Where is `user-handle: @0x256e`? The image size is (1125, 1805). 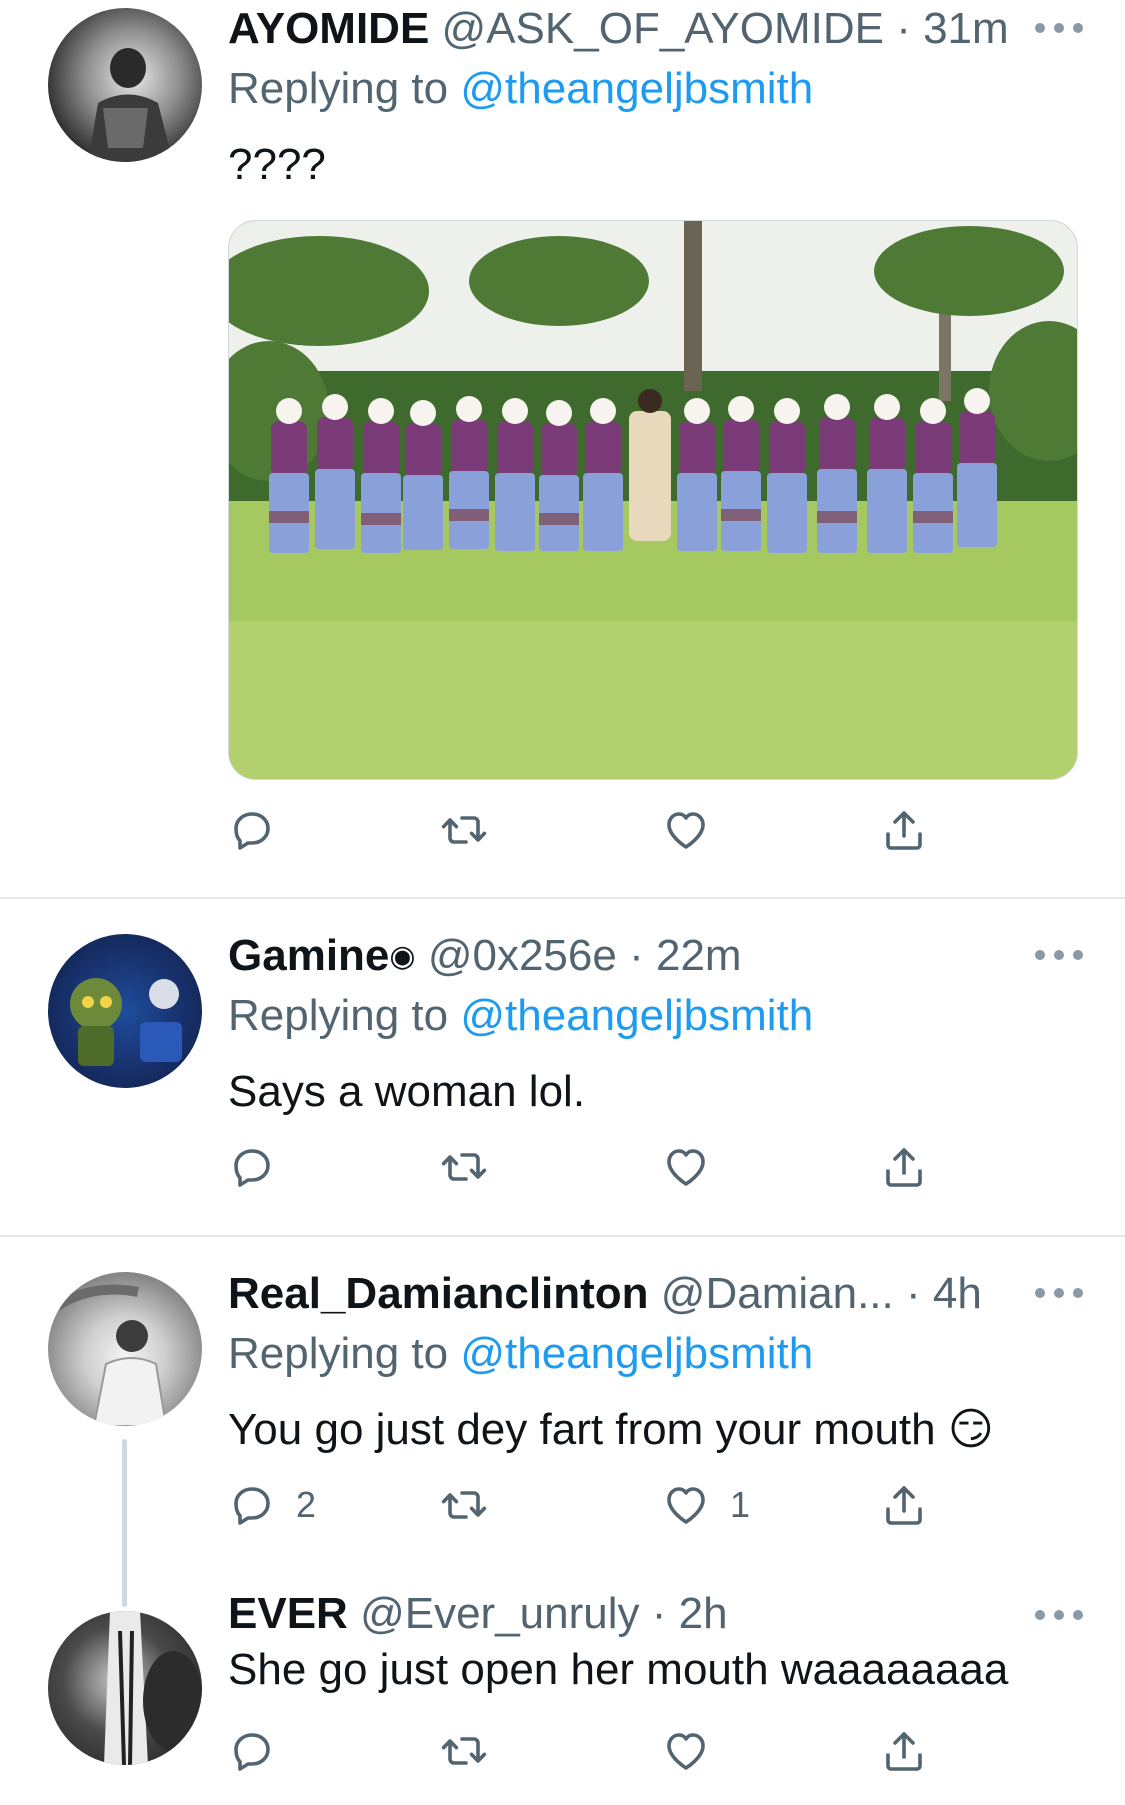
user-handle: @0x256e is located at coordinates (522, 955).